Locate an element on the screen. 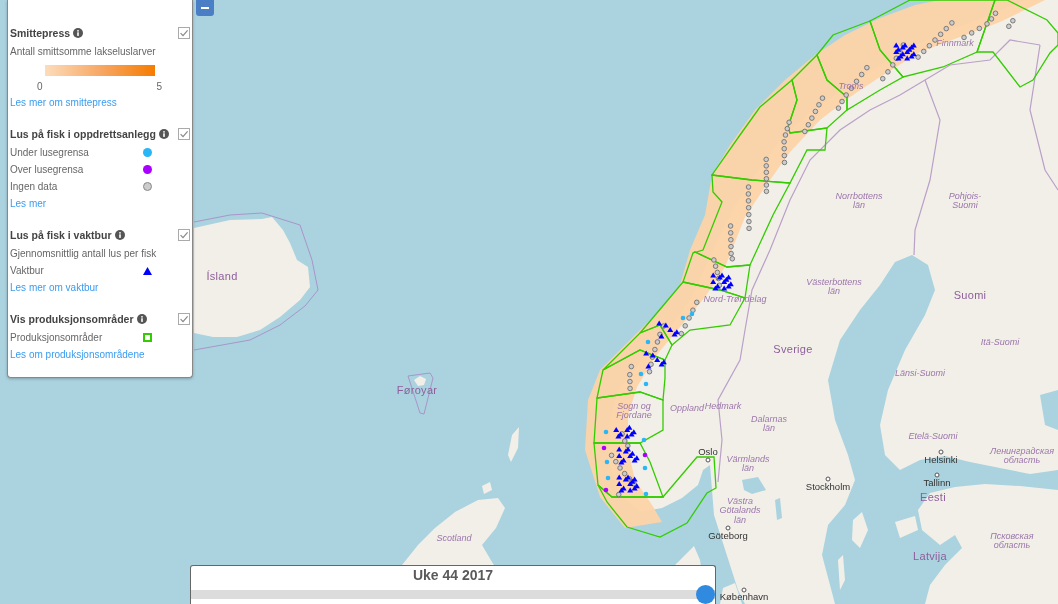  scale-tick-label: 5 is located at coordinates (159, 87).